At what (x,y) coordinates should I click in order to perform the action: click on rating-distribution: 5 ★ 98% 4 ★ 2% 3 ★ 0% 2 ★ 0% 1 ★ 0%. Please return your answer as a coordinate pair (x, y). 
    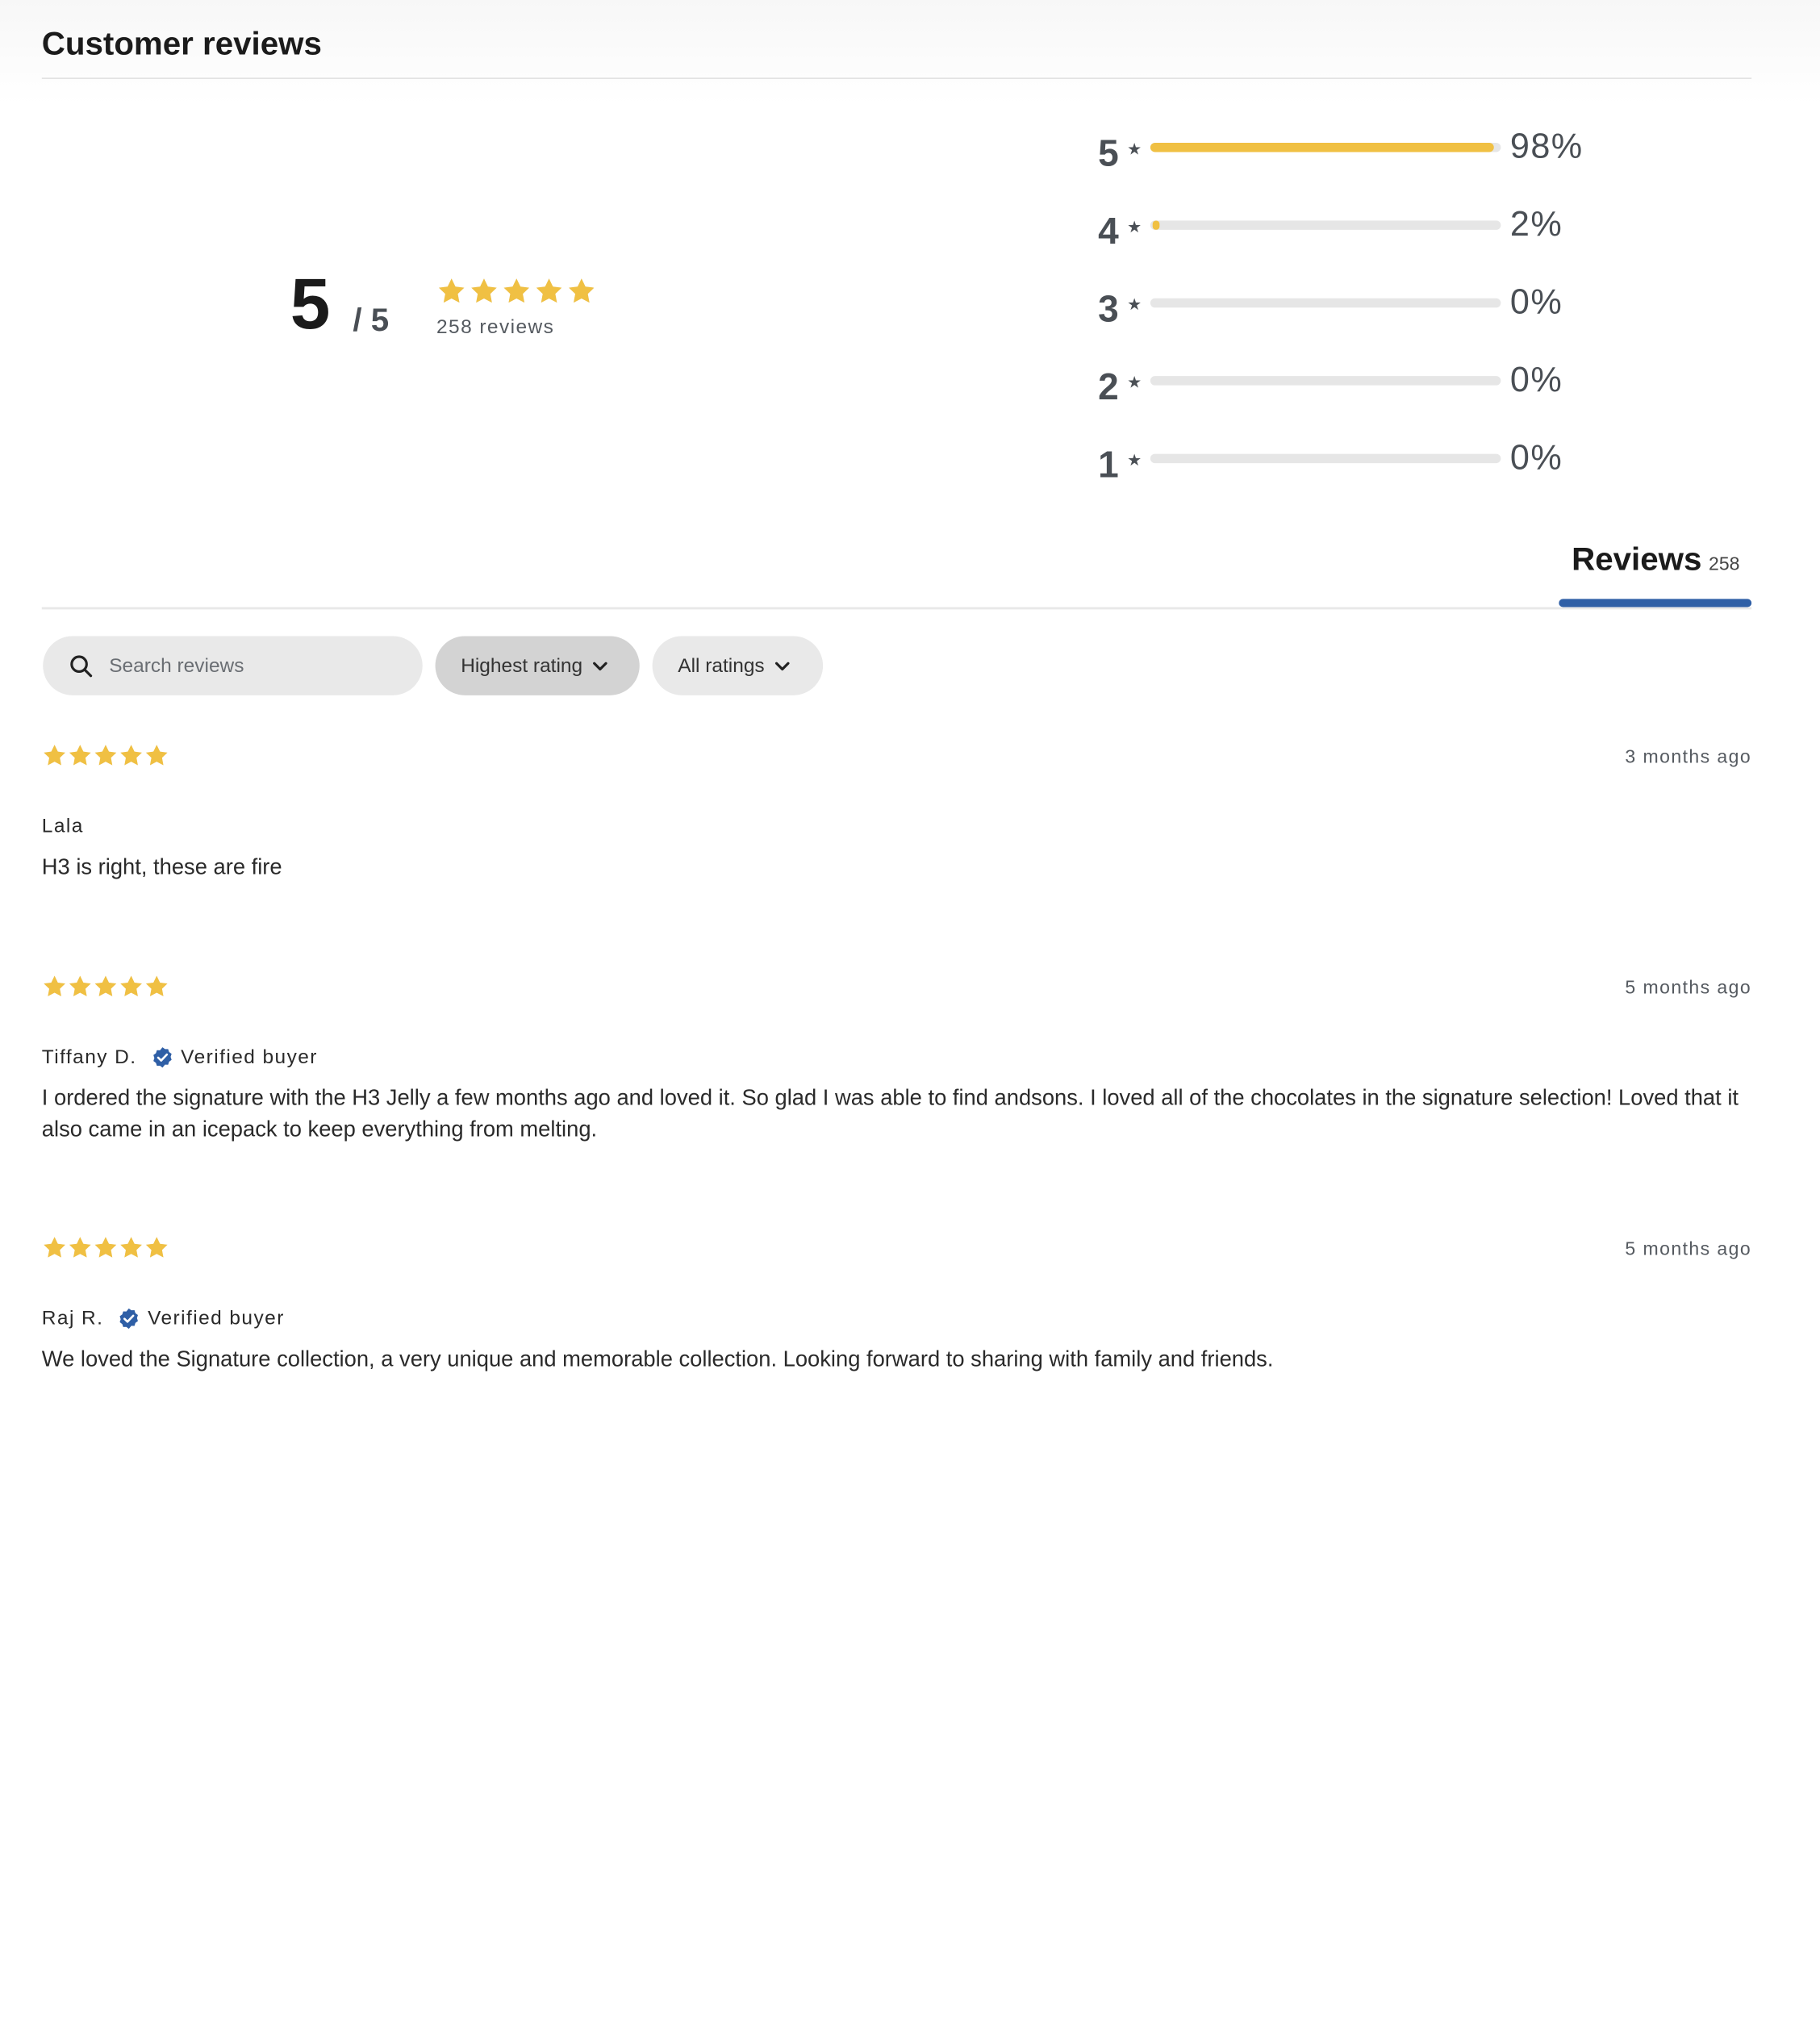
    Looking at the image, I should click on (1365, 319).